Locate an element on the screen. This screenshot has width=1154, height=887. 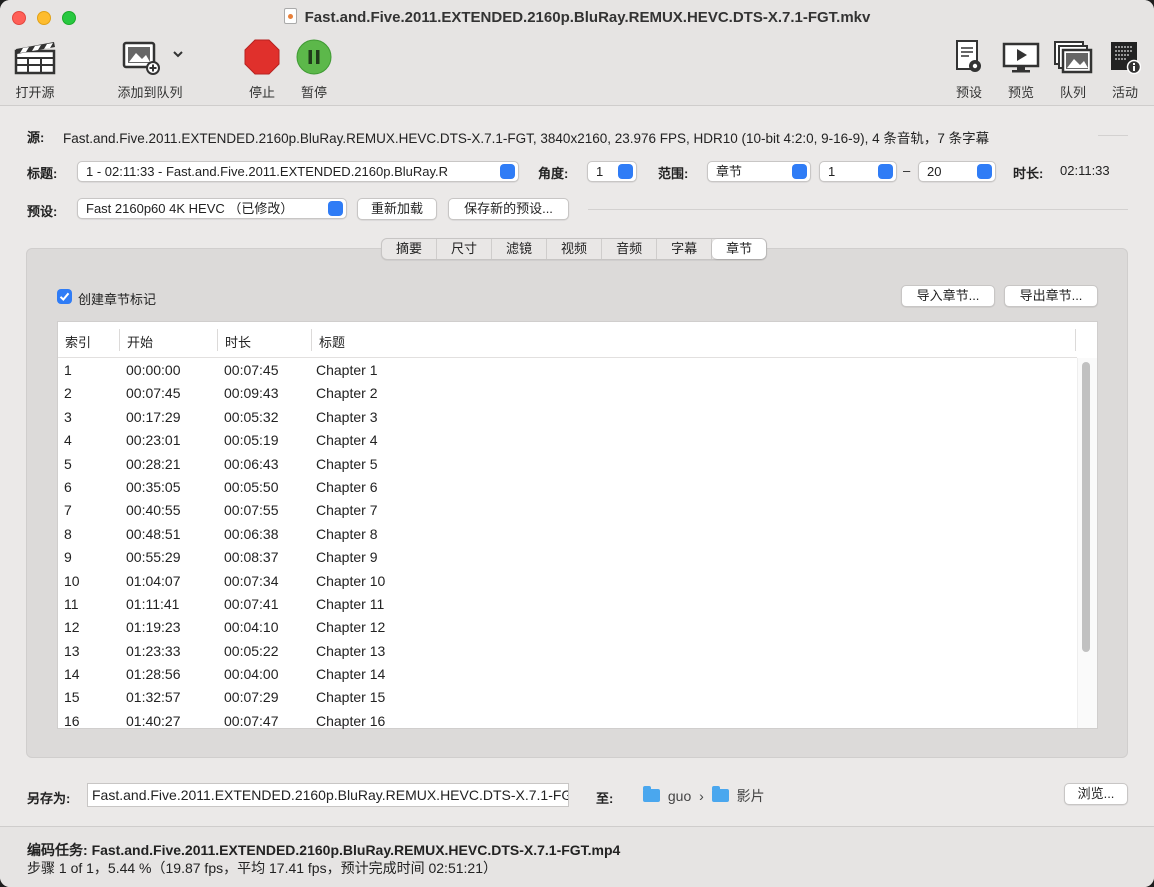
tab-dimensions: 尺寸 is located at coordinates (465, 249).